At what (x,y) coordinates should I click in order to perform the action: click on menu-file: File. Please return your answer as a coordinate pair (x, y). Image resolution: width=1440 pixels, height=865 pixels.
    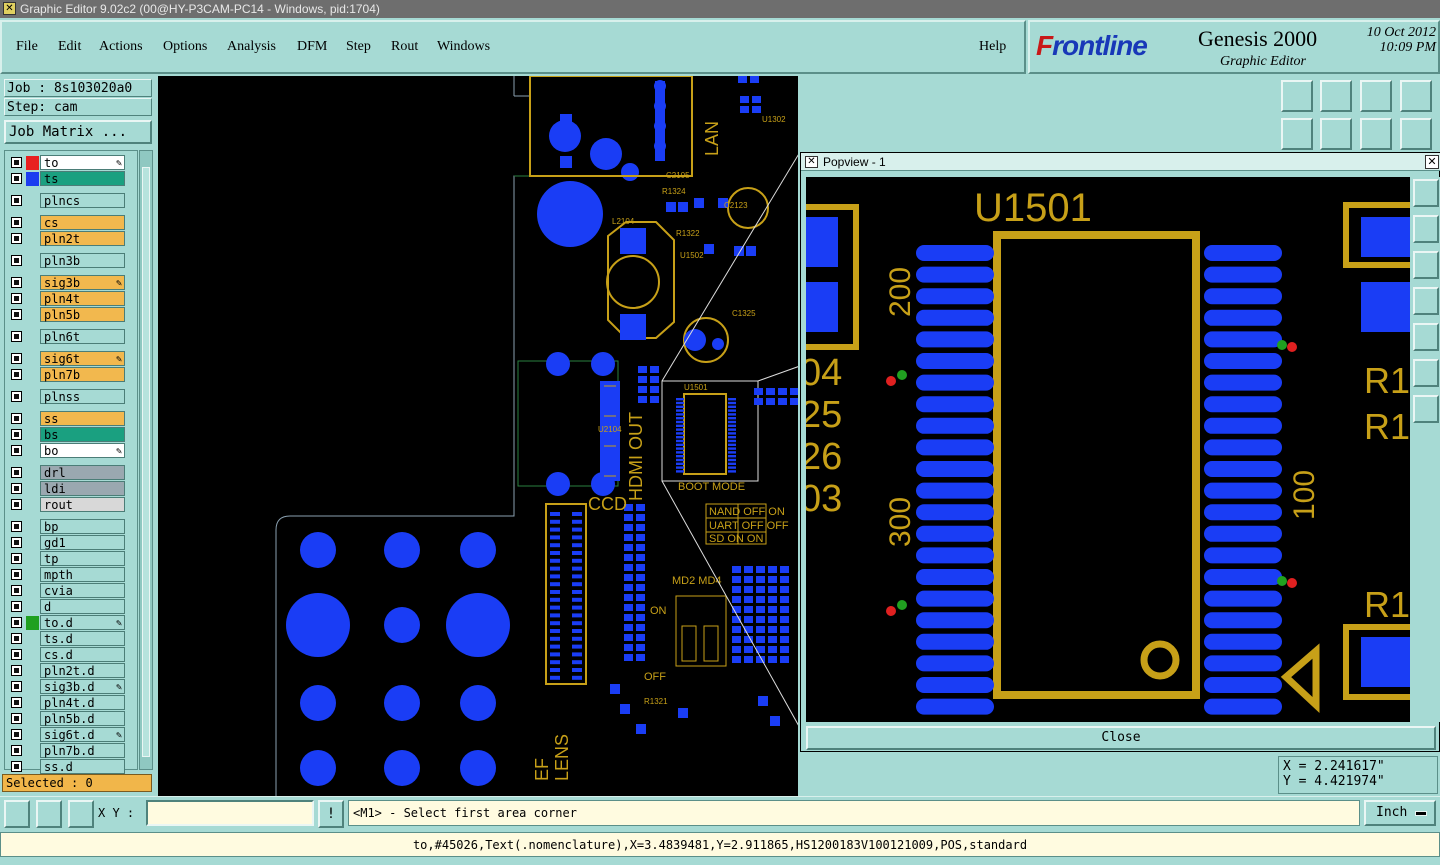
    Looking at the image, I should click on (27, 47).